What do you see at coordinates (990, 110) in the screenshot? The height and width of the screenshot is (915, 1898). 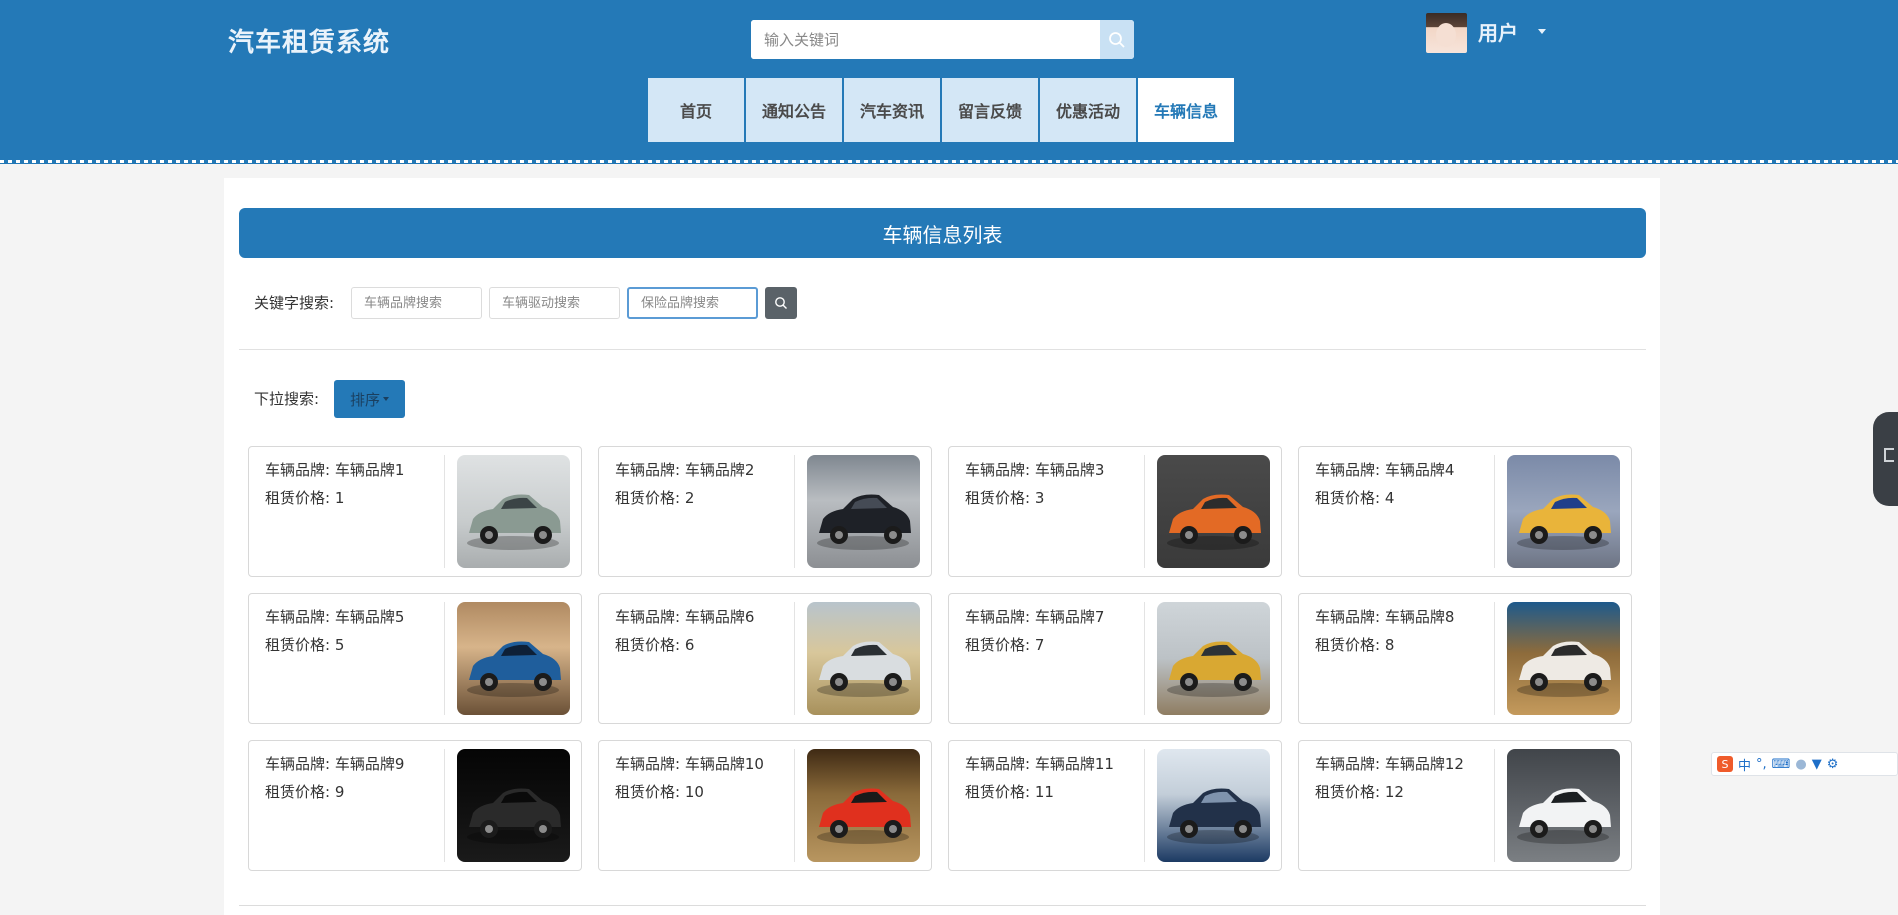 I see `nav-item-feedback: 留言反馈` at bounding box center [990, 110].